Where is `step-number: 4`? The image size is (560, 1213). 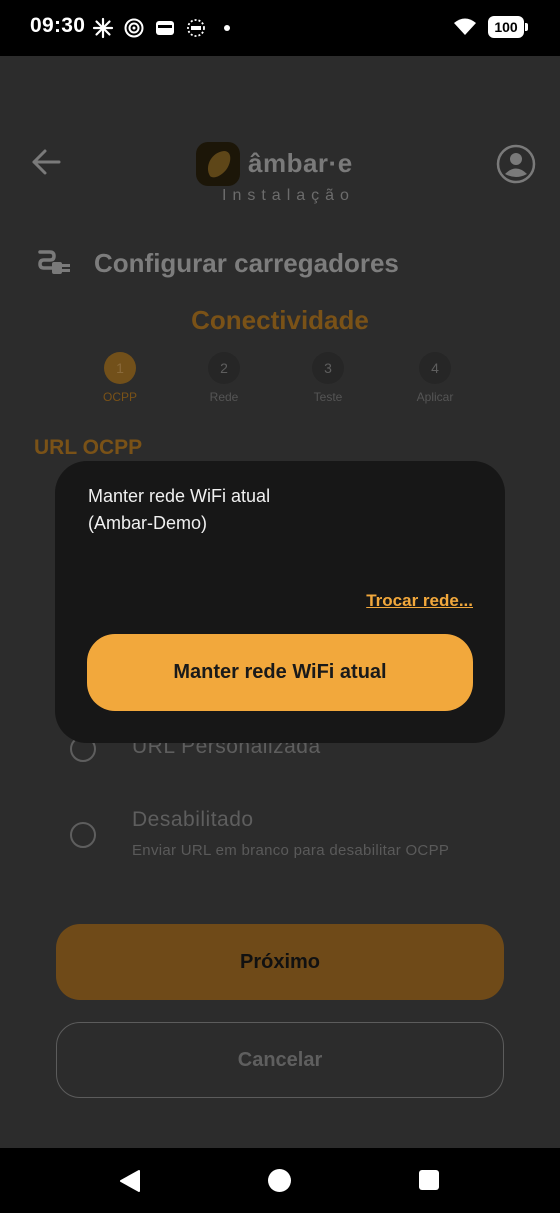 step-number: 4 is located at coordinates (435, 368).